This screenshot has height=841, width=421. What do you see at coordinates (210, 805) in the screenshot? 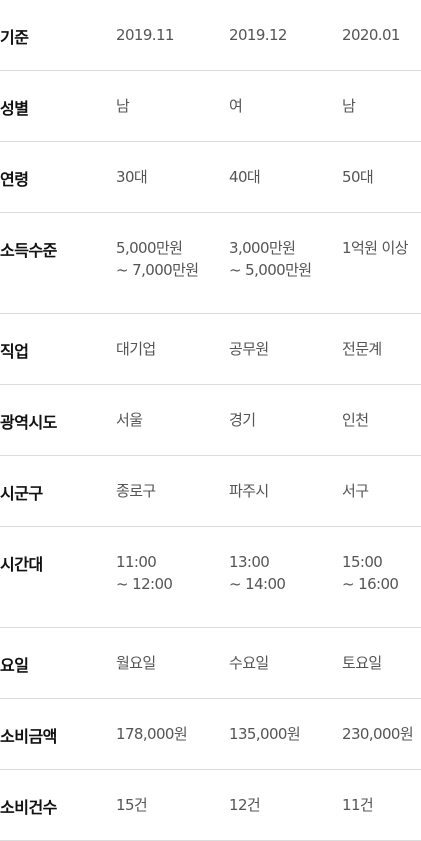
I see `table-row-spend-count: 소비건수 15건 12건 11건` at bounding box center [210, 805].